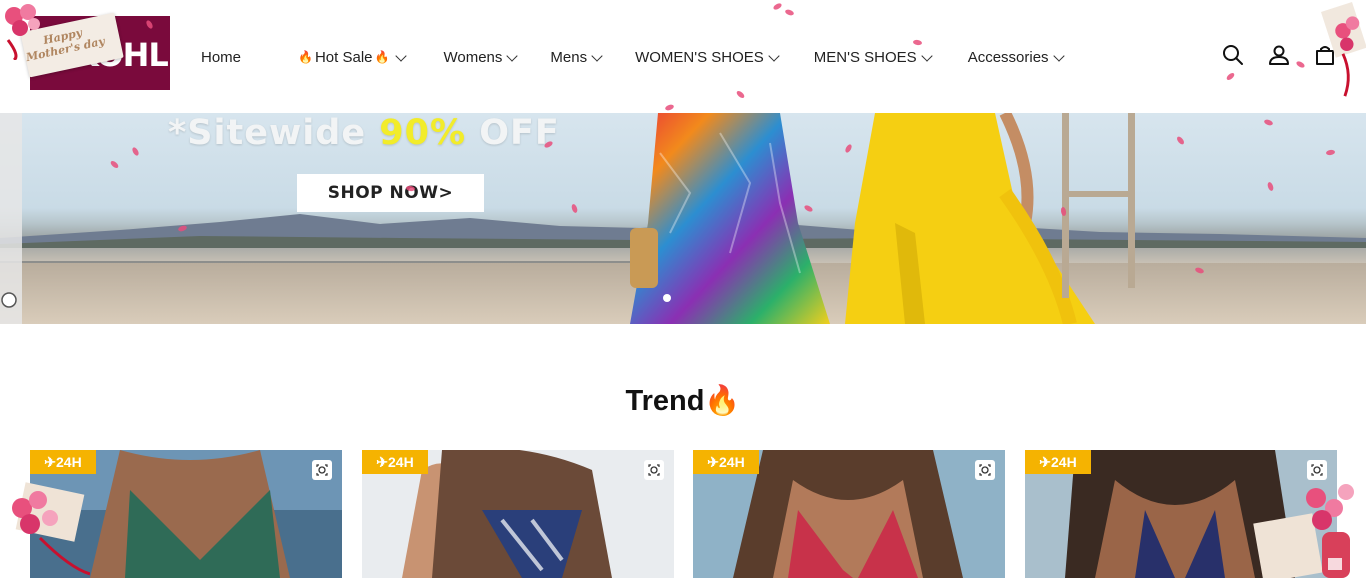 This screenshot has height=578, width=1366. I want to click on nav-label: Womens, so click(473, 57).